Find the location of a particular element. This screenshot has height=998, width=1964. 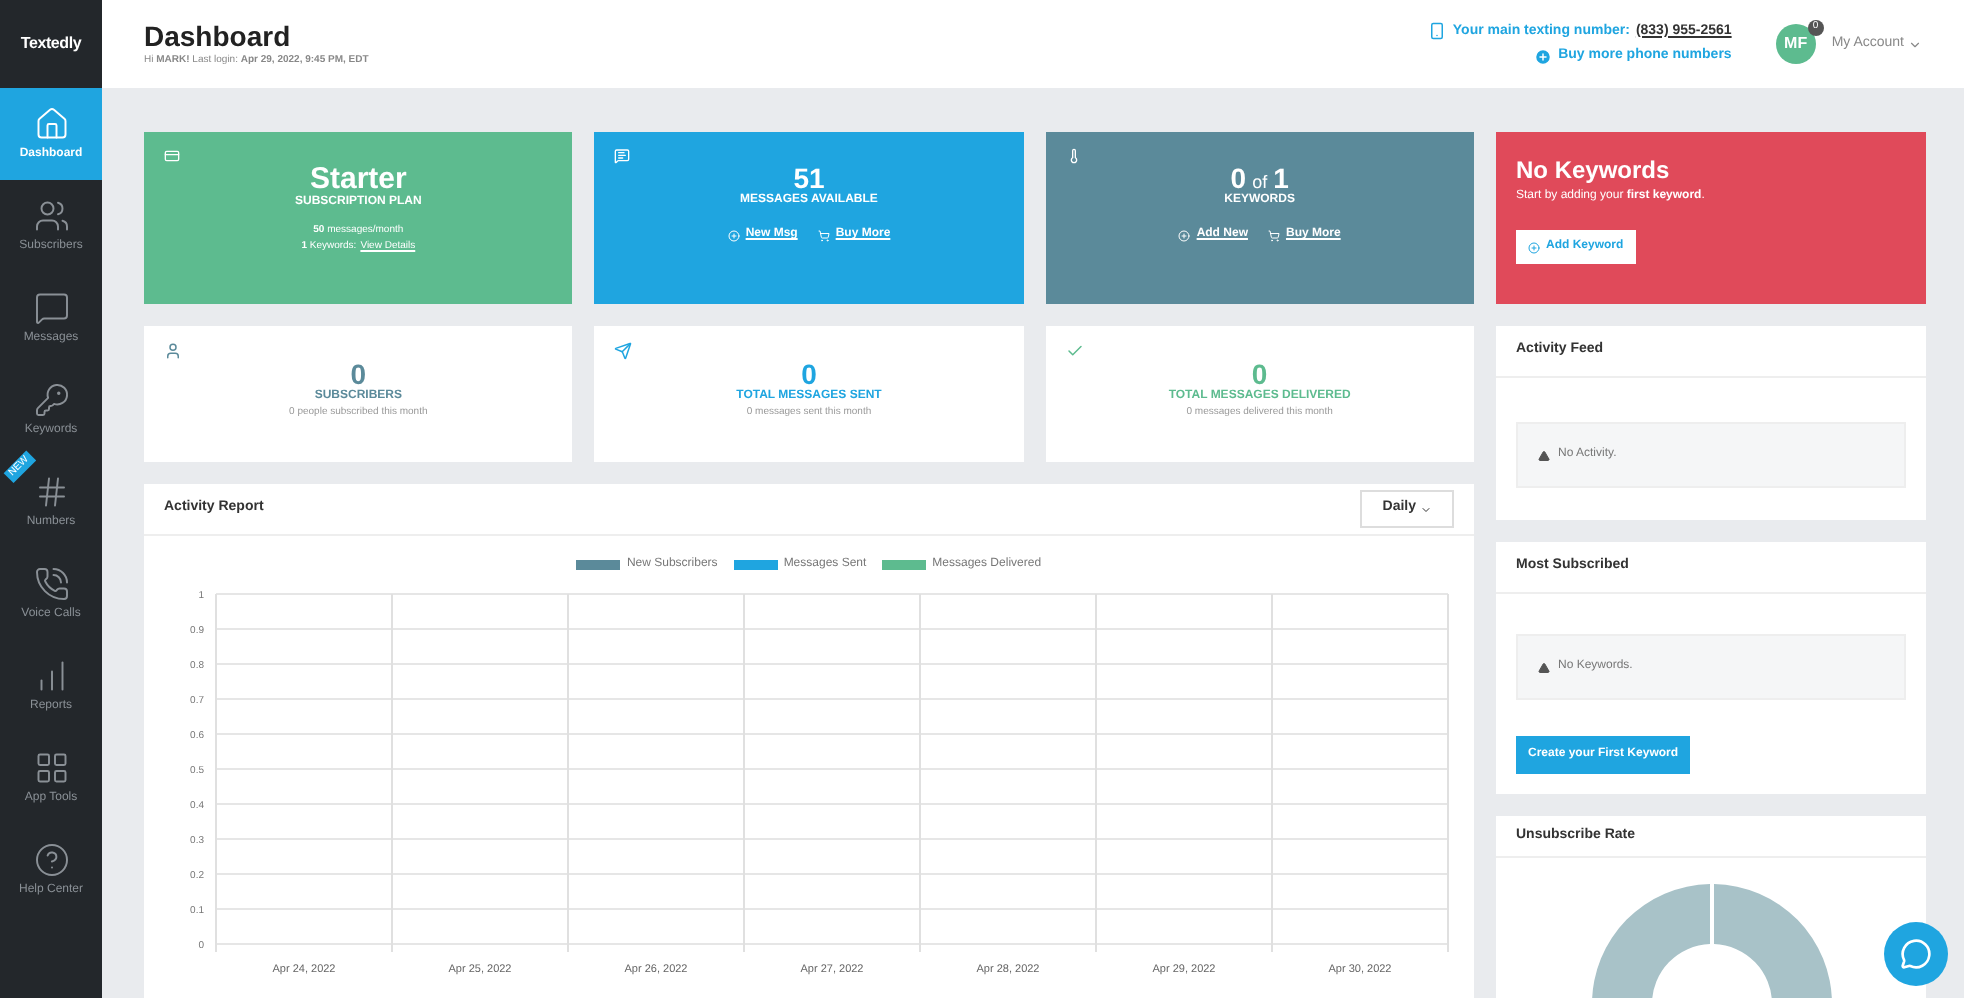

thermometer-icon is located at coordinates (1073, 156).